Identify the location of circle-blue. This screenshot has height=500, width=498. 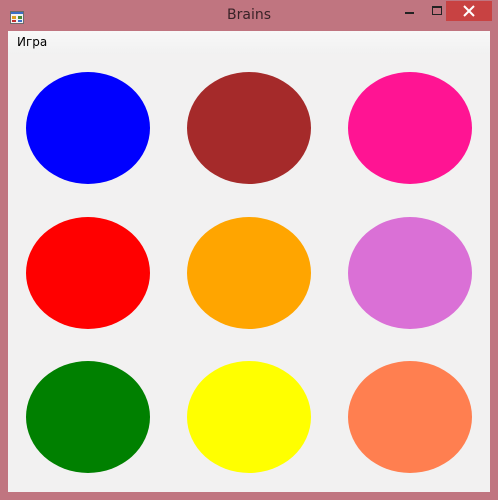
(88, 128).